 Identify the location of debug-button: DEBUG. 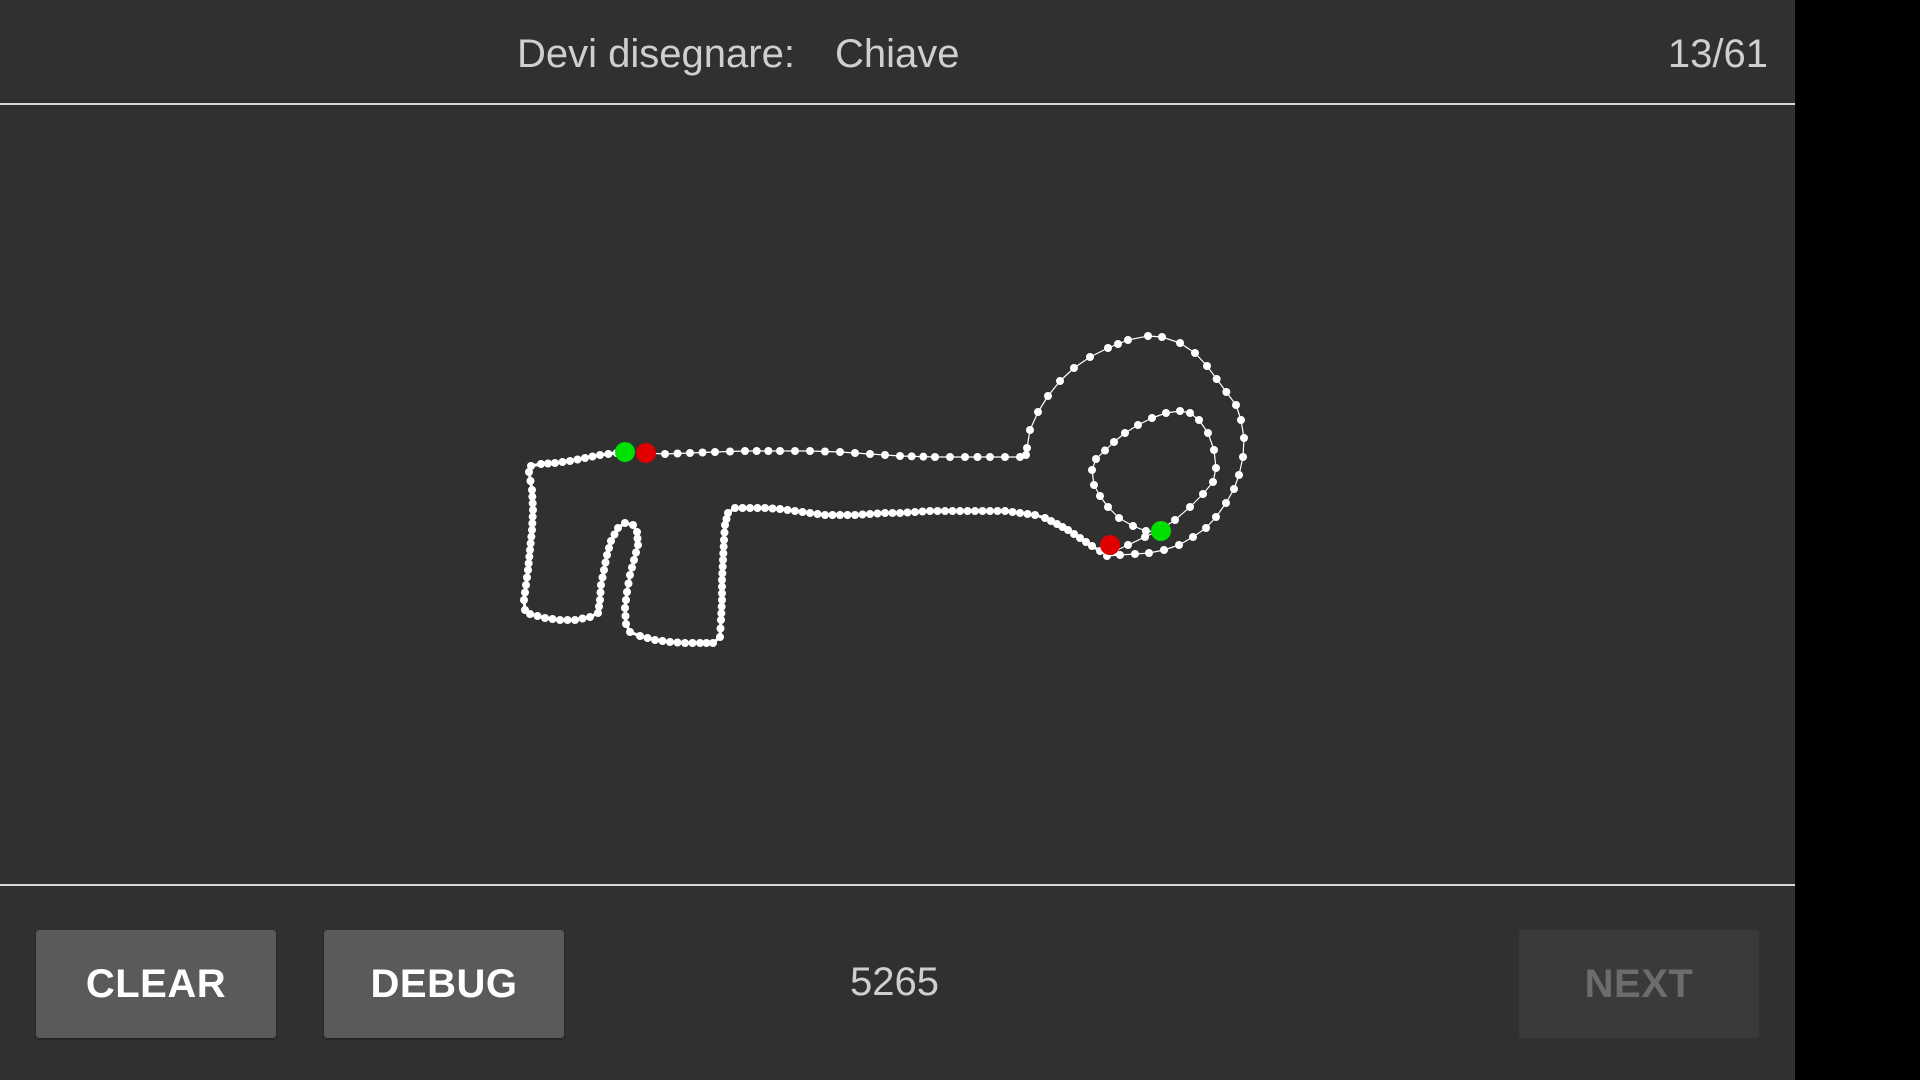
(444, 984).